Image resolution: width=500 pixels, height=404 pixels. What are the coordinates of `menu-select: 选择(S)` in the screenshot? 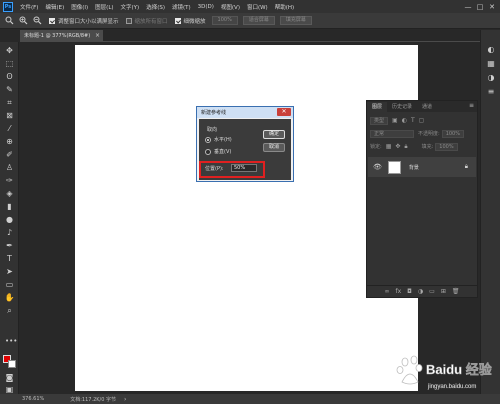 It's located at (155, 7).